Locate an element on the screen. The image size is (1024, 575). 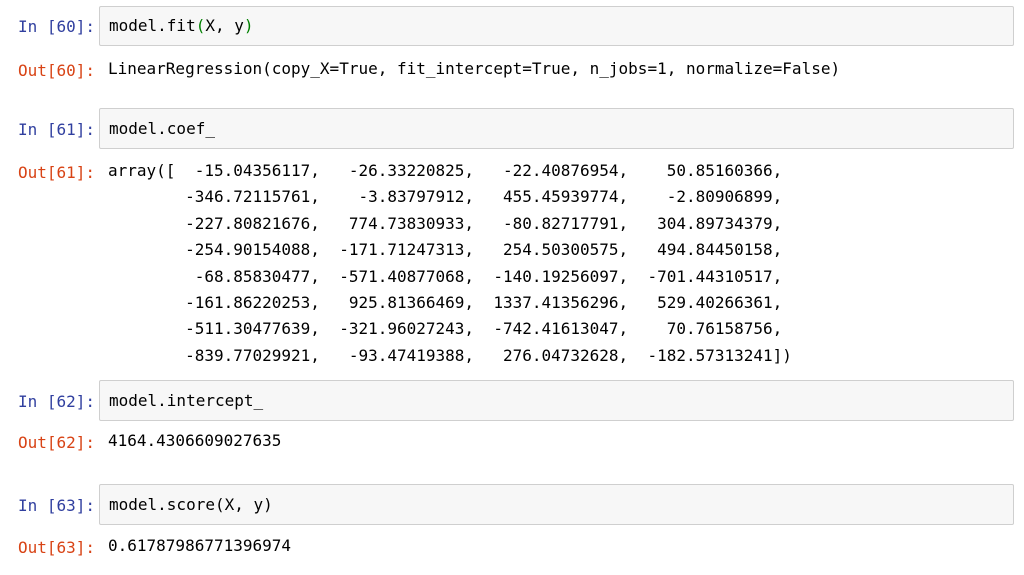
code-text: model.fit(X, y) is located at coordinates (181, 25).